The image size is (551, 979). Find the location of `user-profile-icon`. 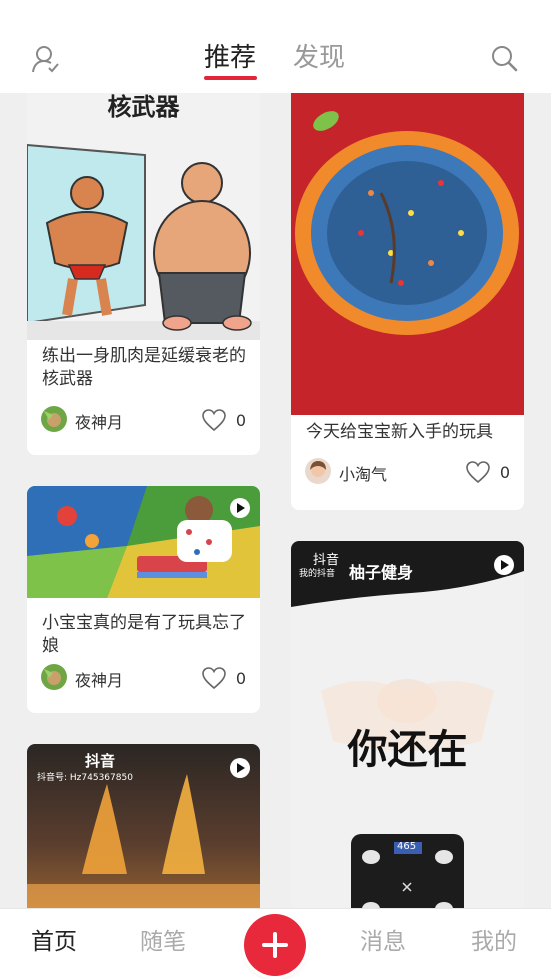

user-profile-icon is located at coordinates (45, 59).